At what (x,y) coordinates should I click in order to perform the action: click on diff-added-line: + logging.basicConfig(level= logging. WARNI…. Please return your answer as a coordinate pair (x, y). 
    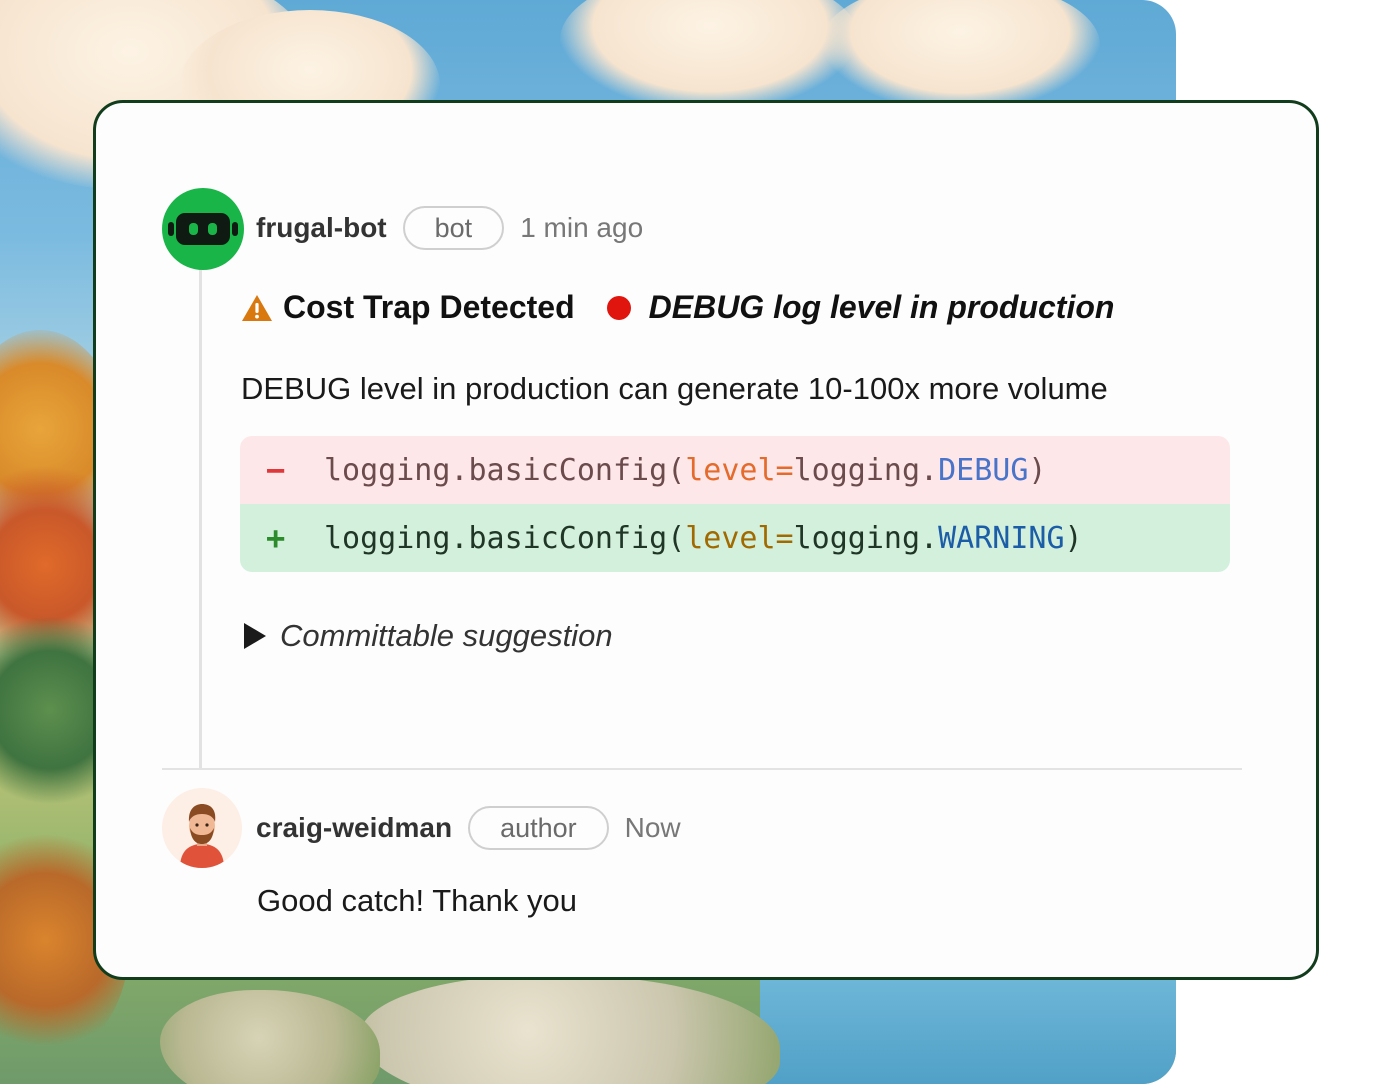
    Looking at the image, I should click on (735, 538).